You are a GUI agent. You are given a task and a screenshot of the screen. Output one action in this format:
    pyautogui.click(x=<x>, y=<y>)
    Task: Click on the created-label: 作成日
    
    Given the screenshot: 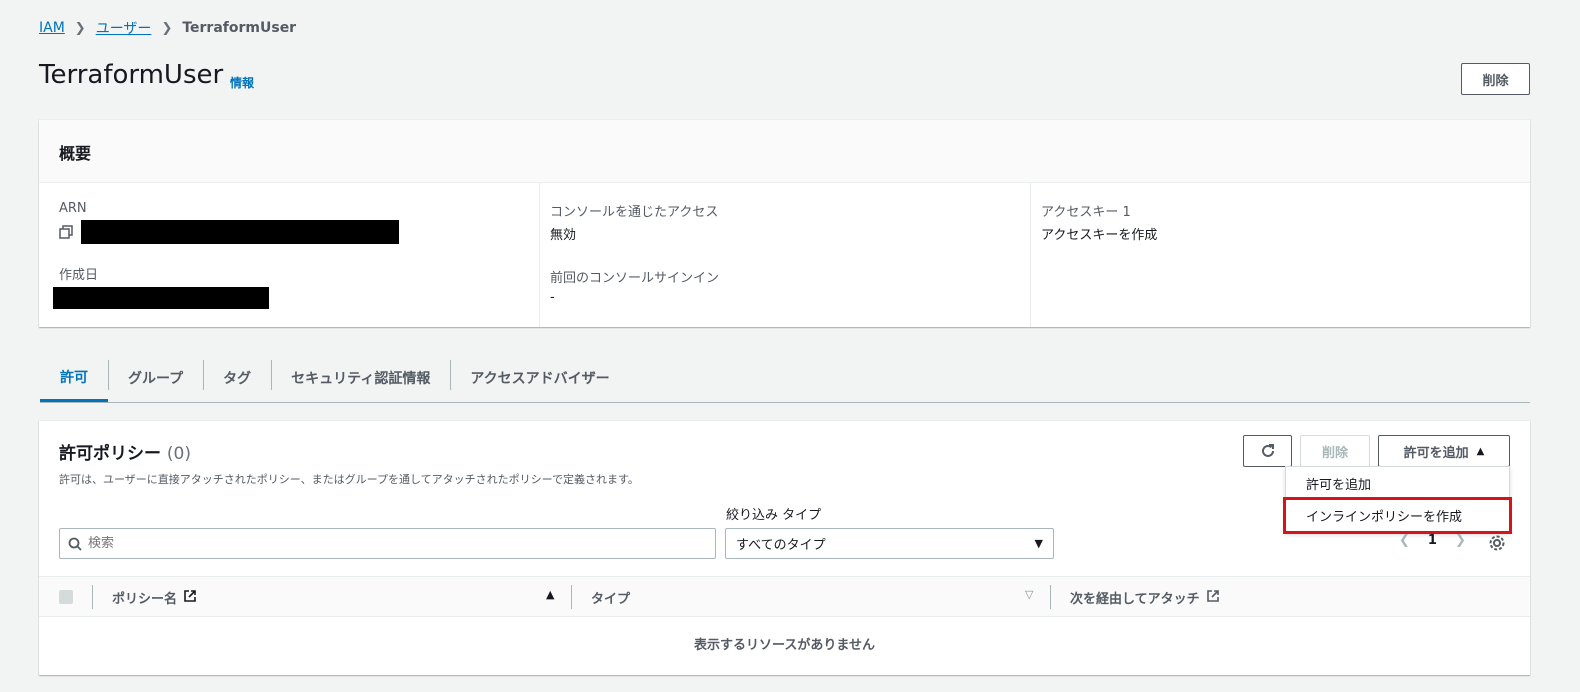 What is the action you would take?
    pyautogui.click(x=79, y=275)
    